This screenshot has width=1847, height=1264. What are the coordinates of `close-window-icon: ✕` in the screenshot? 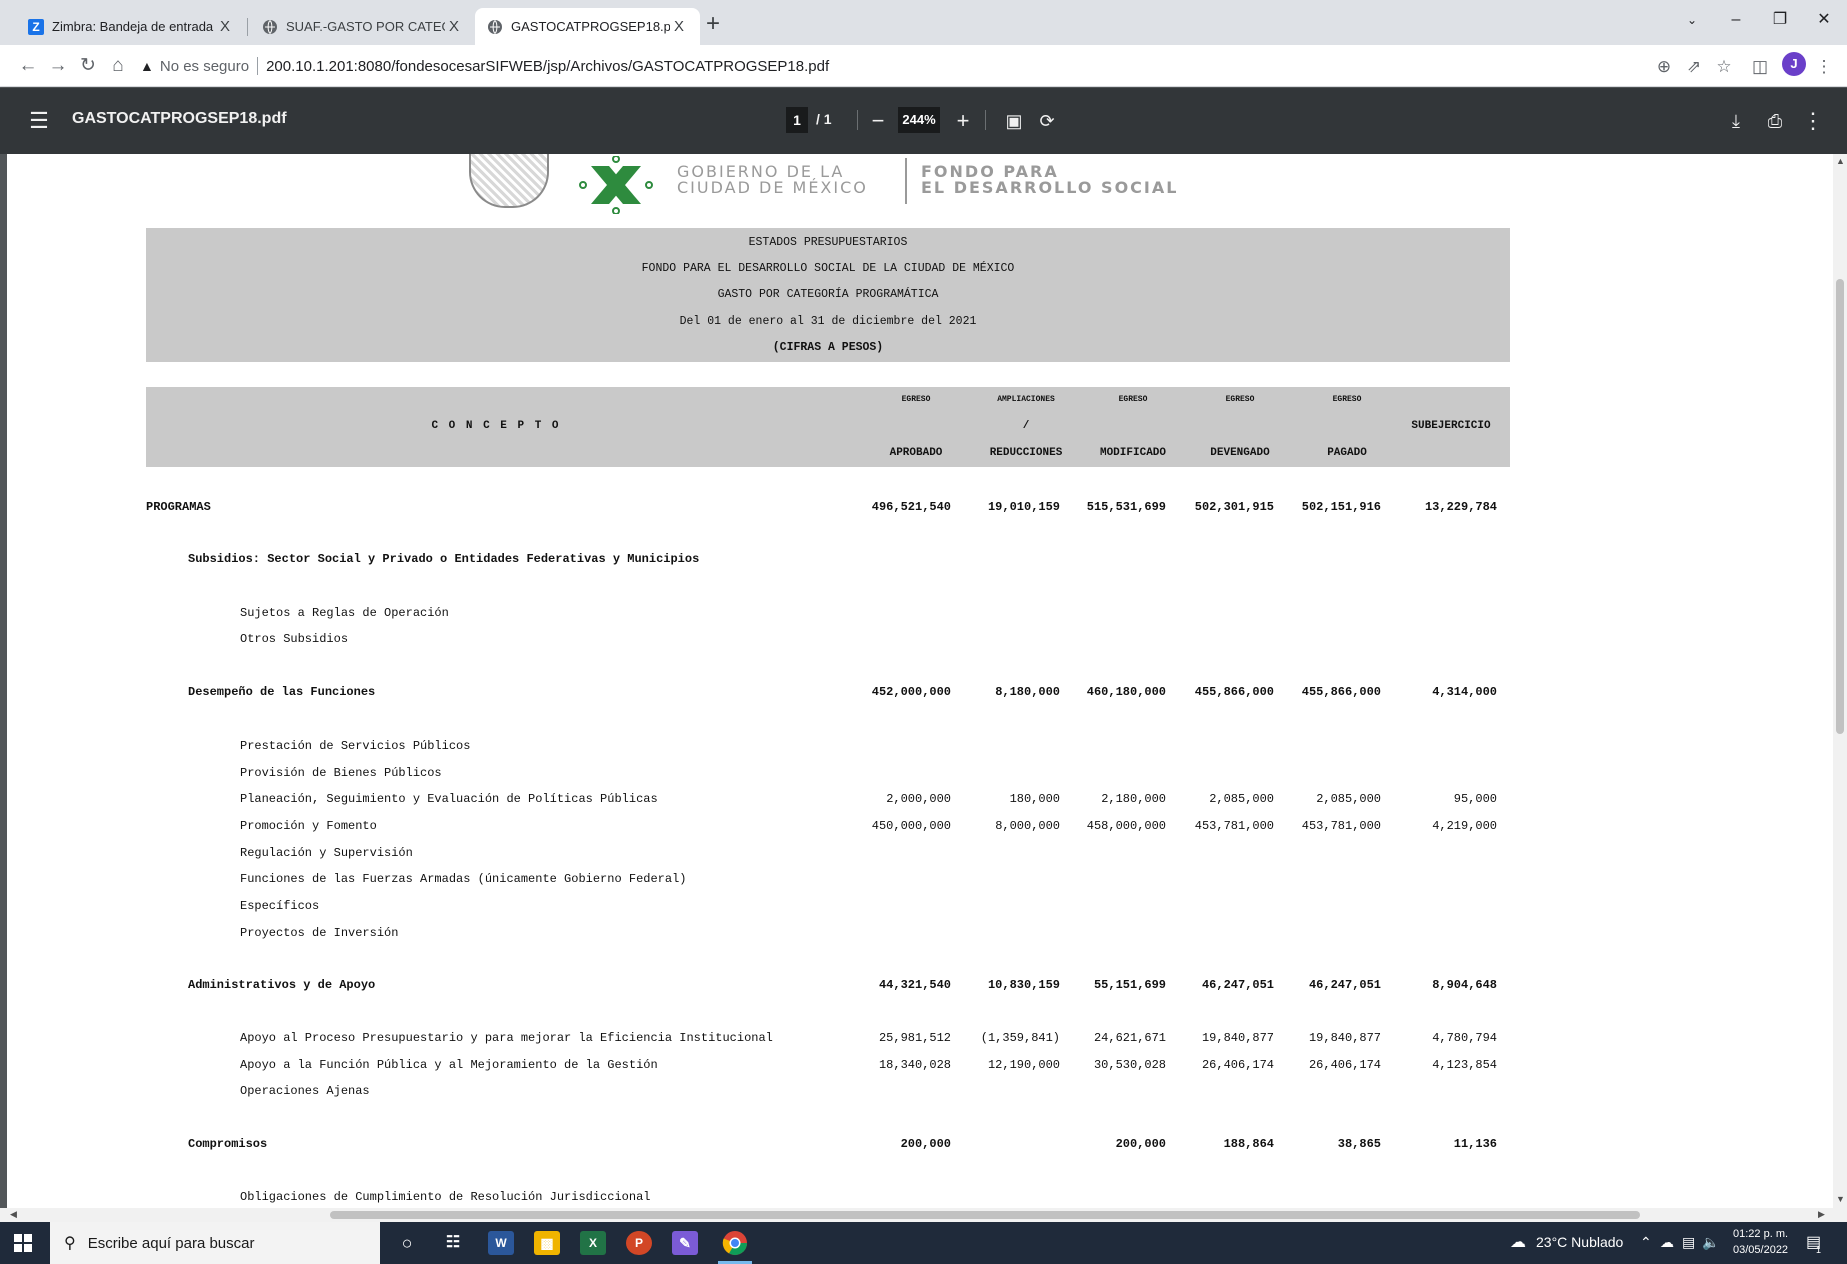 It's located at (1824, 20).